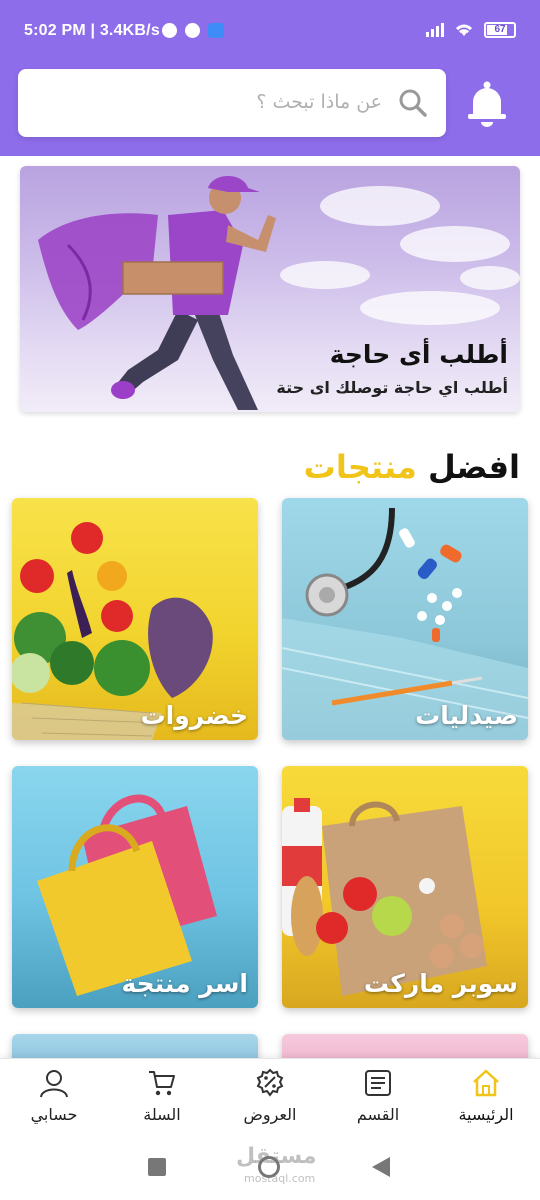 This screenshot has height=1200, width=540. What do you see at coordinates (435, 30) in the screenshot?
I see `signal-icon` at bounding box center [435, 30].